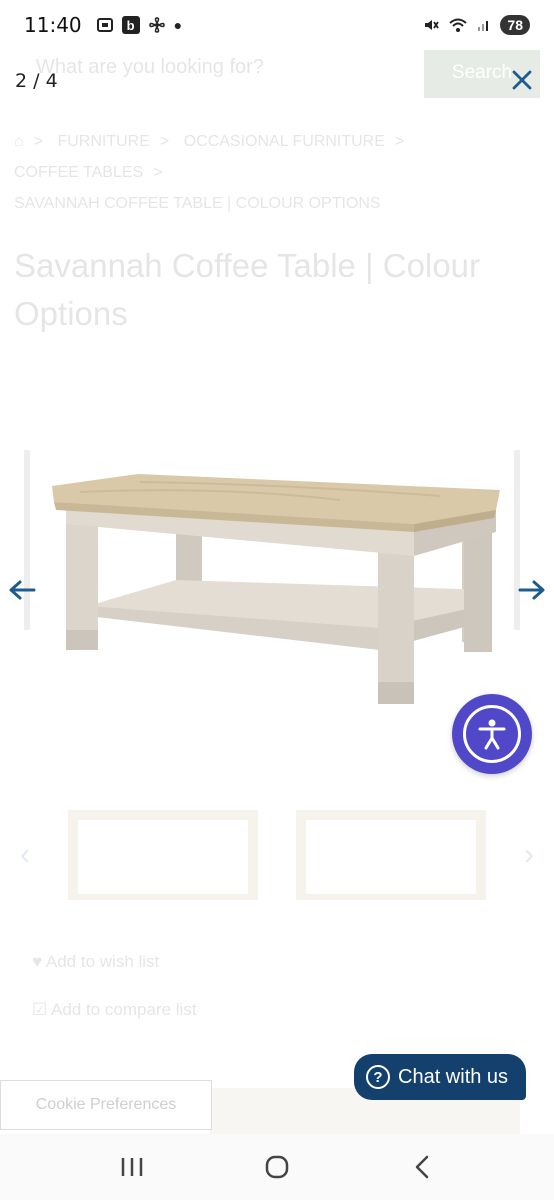 The image size is (554, 1200). I want to click on status-bar: 11:40 b ● 78, so click(277, 25).